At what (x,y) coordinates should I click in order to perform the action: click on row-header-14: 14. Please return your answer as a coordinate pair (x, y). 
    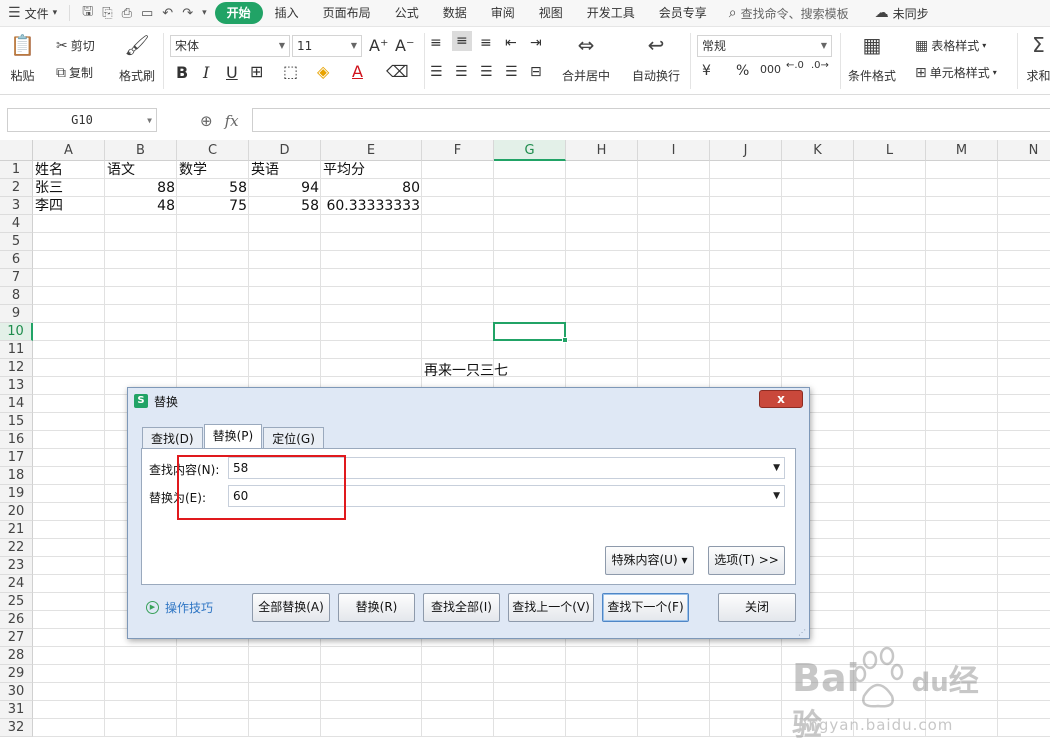
    Looking at the image, I should click on (16, 404).